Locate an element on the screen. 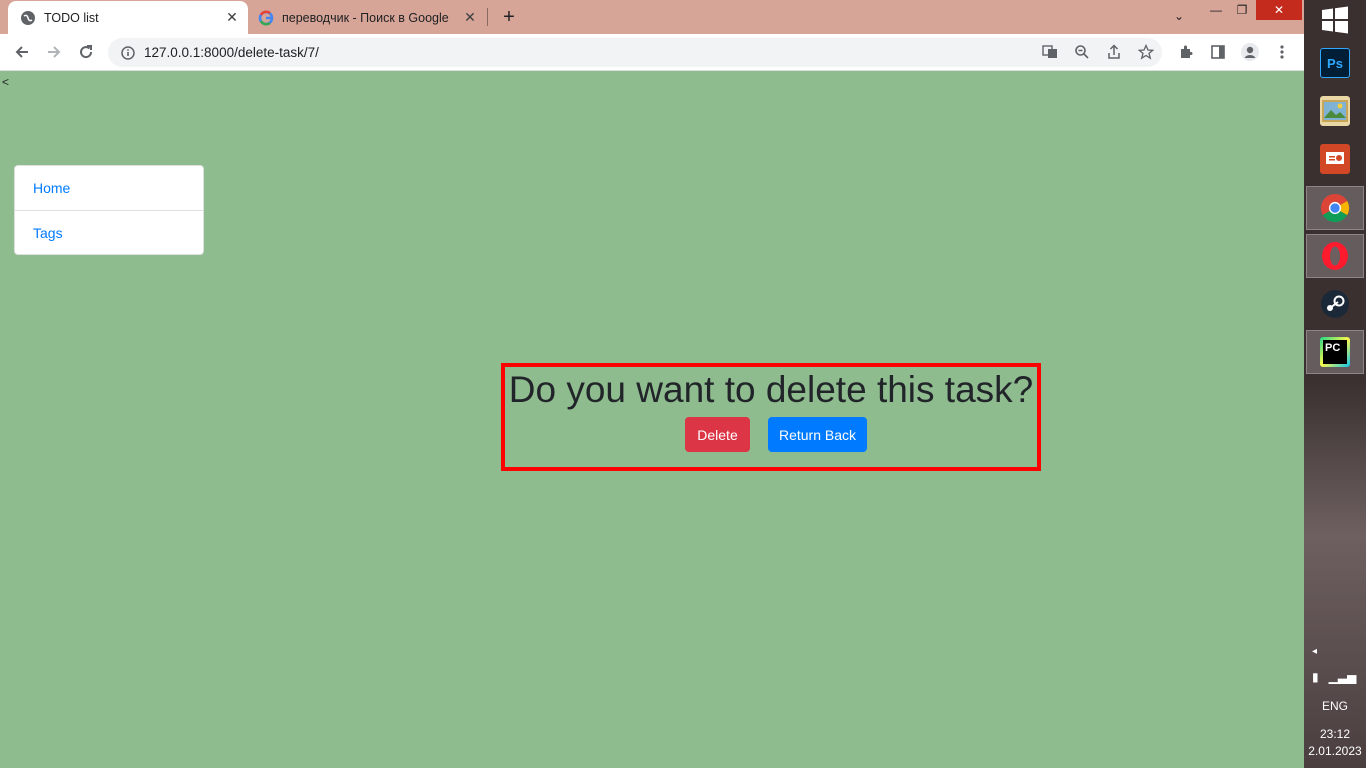 The height and width of the screenshot is (768, 1366). taskbar-app-chrome is located at coordinates (1335, 208).